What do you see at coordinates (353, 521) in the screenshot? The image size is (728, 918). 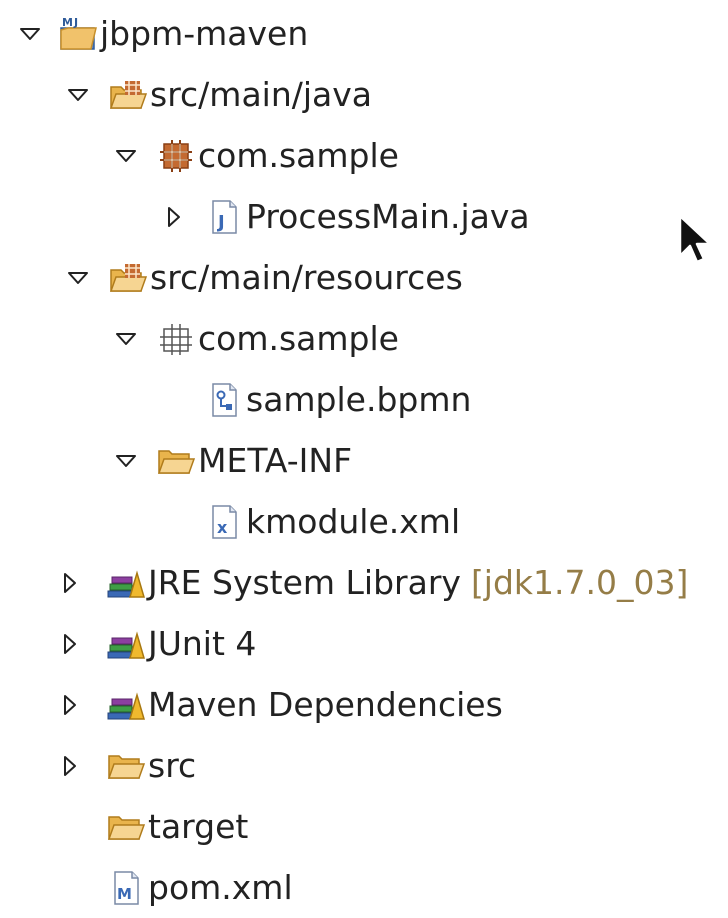 I see `tree-item-label: kmodule.xml` at bounding box center [353, 521].